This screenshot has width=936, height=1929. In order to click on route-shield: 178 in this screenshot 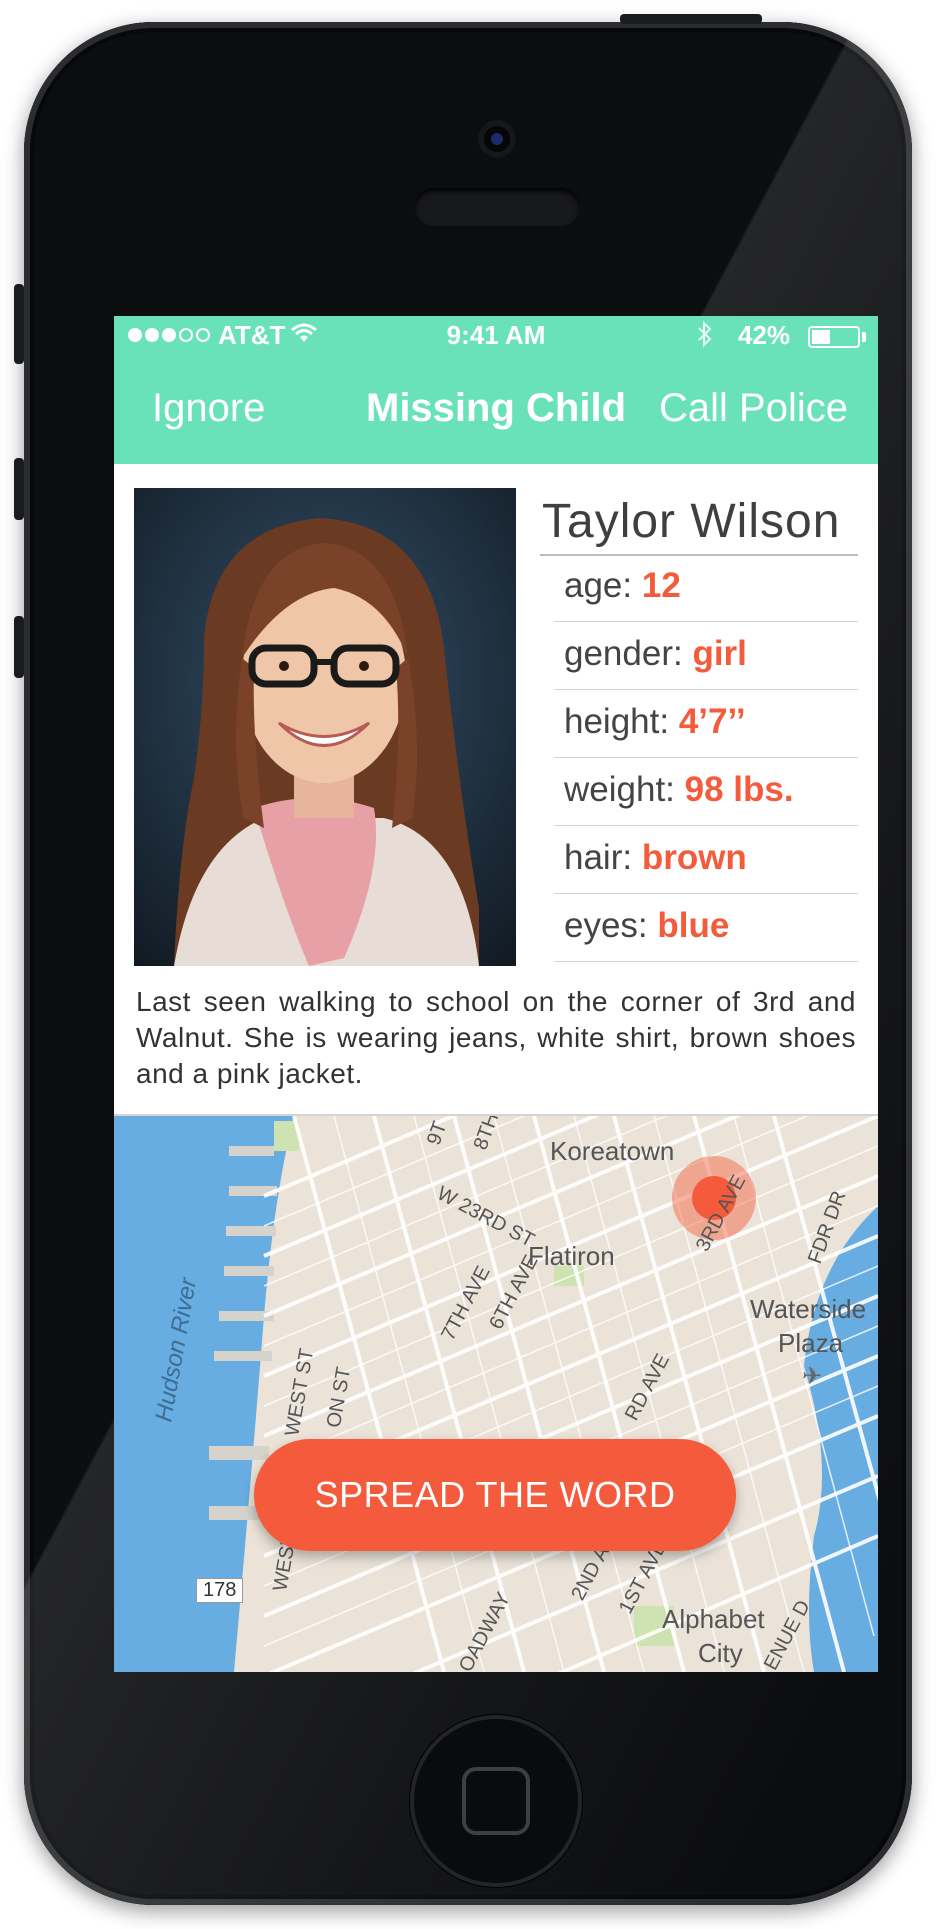, I will do `click(220, 1590)`.